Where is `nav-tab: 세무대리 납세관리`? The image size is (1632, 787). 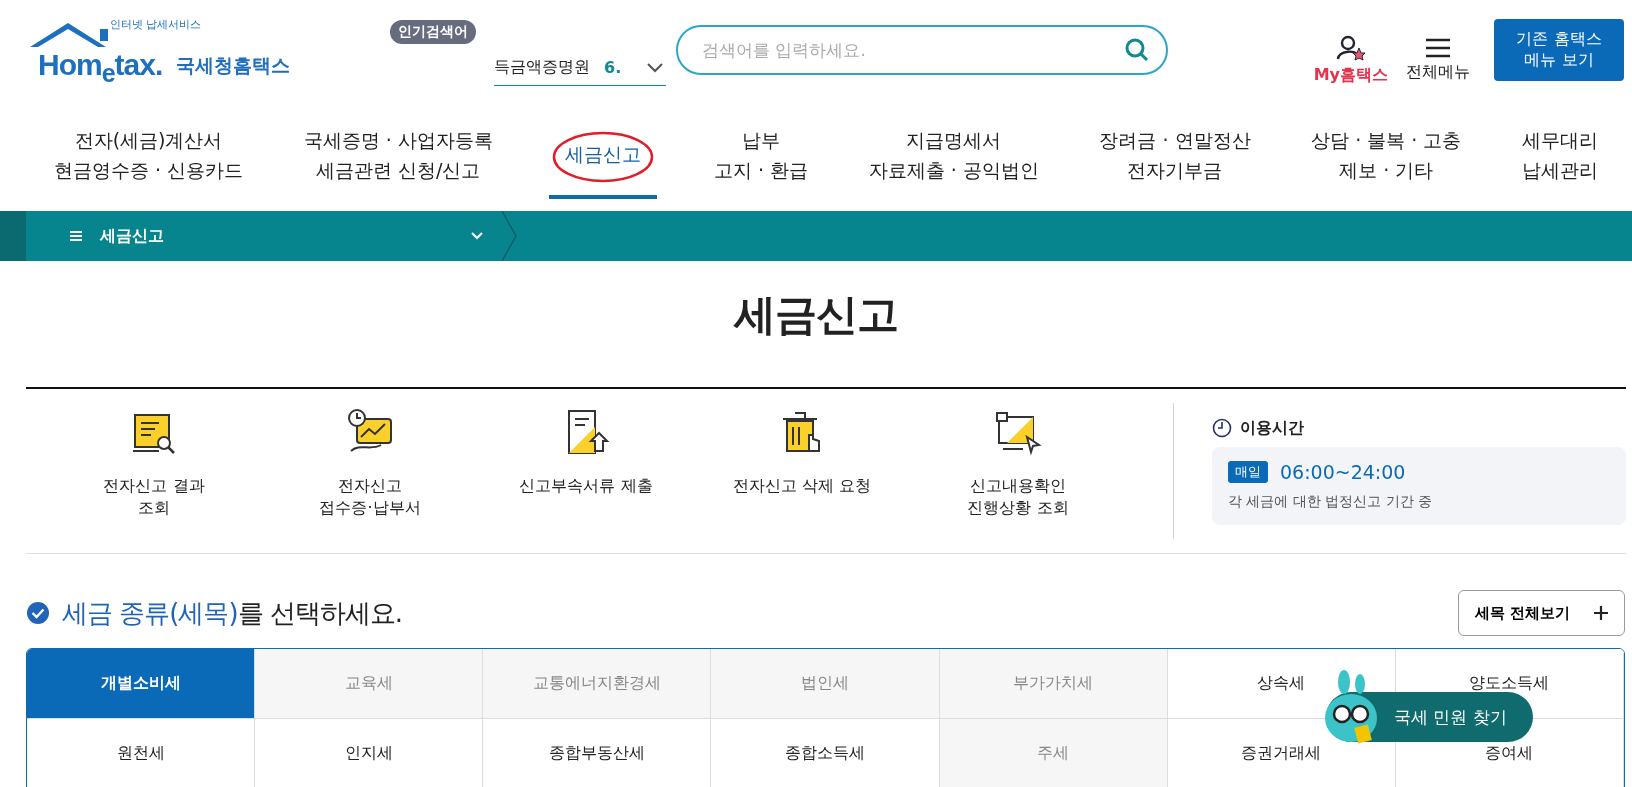
nav-tab: 세무대리 납세관리 is located at coordinates (1559, 155).